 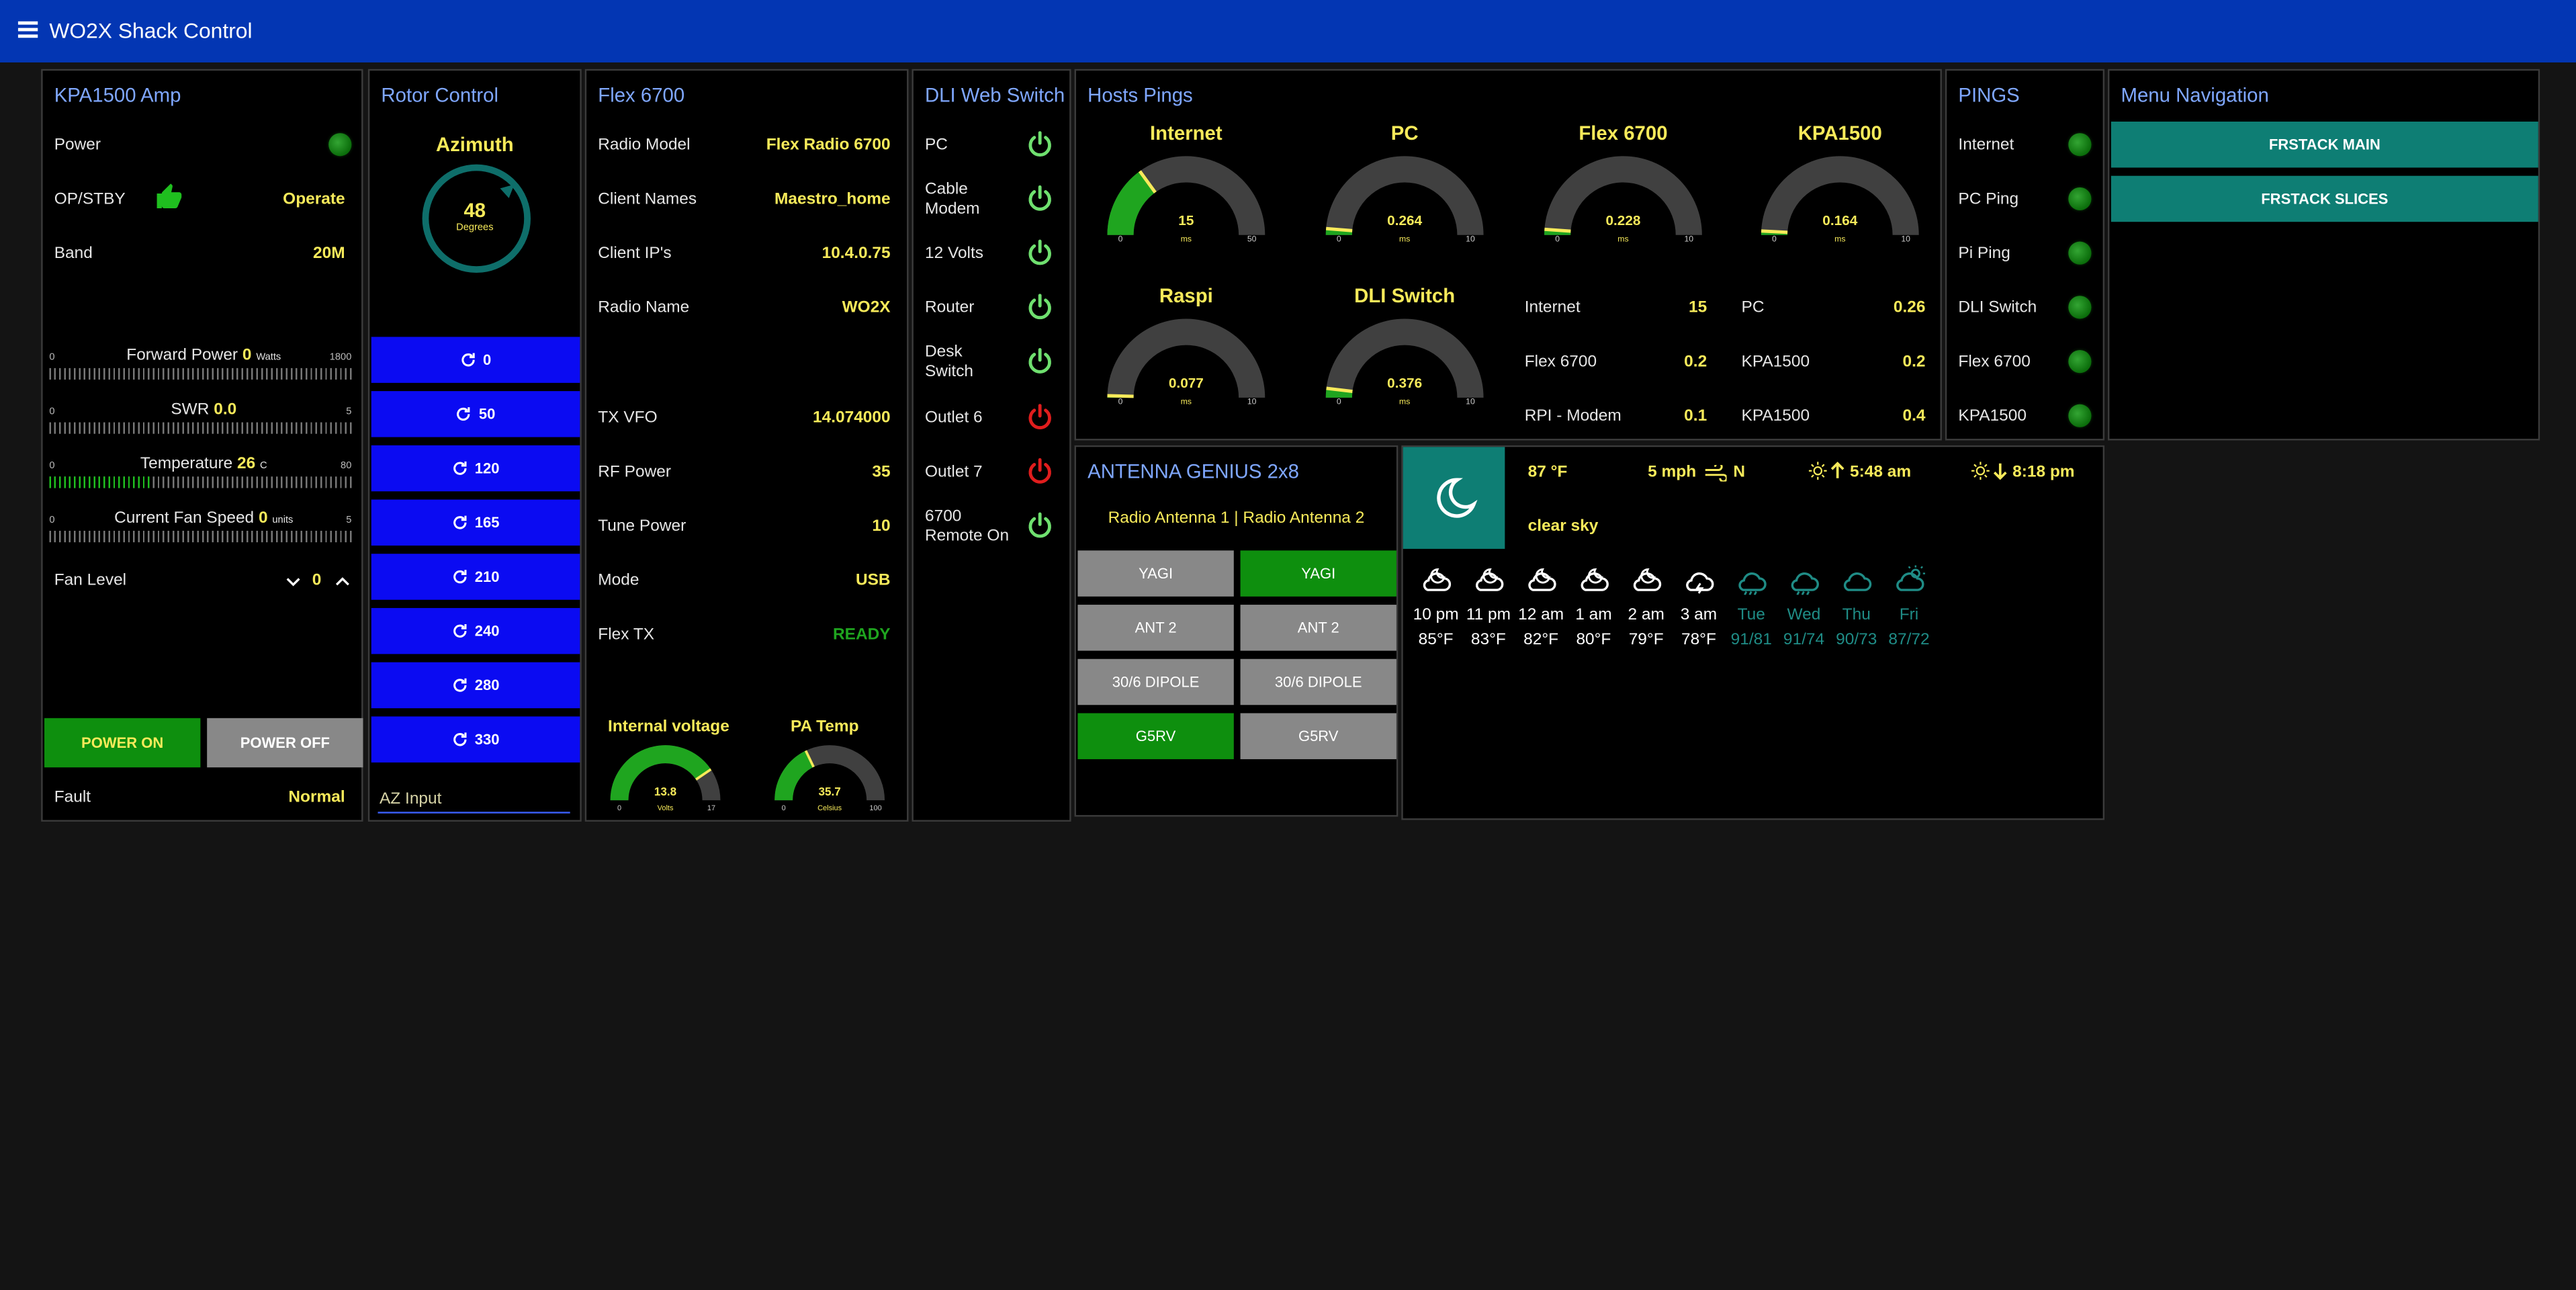 What do you see at coordinates (1186, 200) in the screenshot?
I see `host-ping-gauge: 15 ms 0 50` at bounding box center [1186, 200].